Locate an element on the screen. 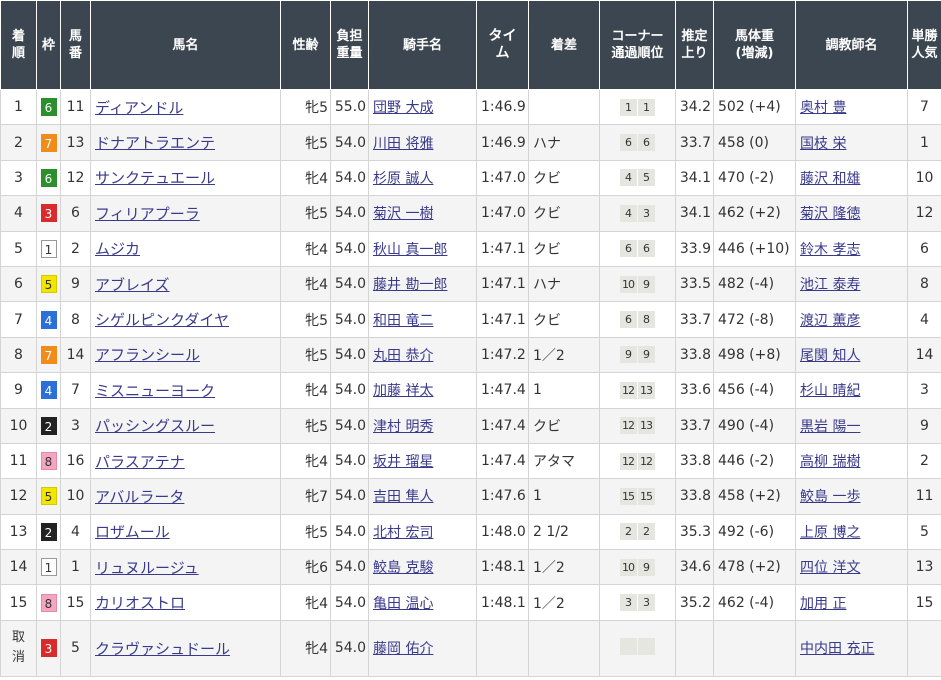 This screenshot has width=941, height=680. last3f-cell: 34.6 is located at coordinates (694, 567).